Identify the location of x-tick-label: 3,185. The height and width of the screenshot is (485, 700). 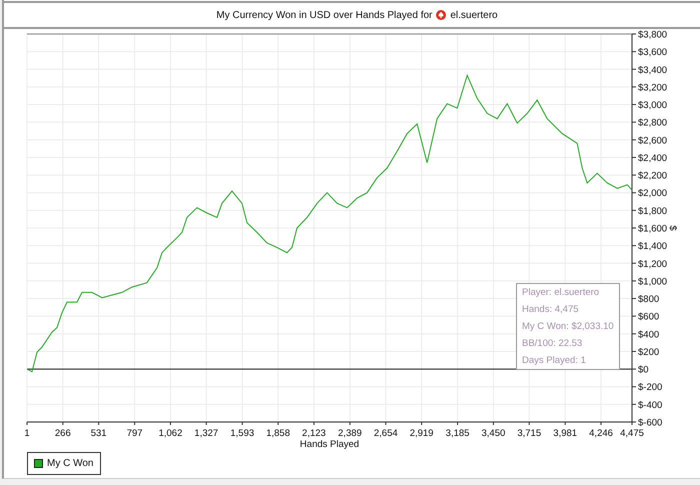
(458, 433).